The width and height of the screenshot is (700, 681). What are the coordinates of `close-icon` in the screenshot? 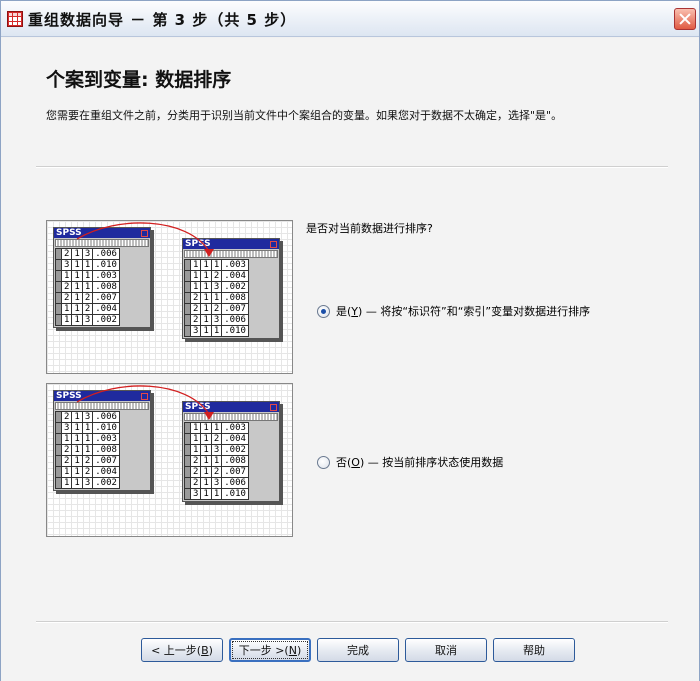 It's located at (685, 19).